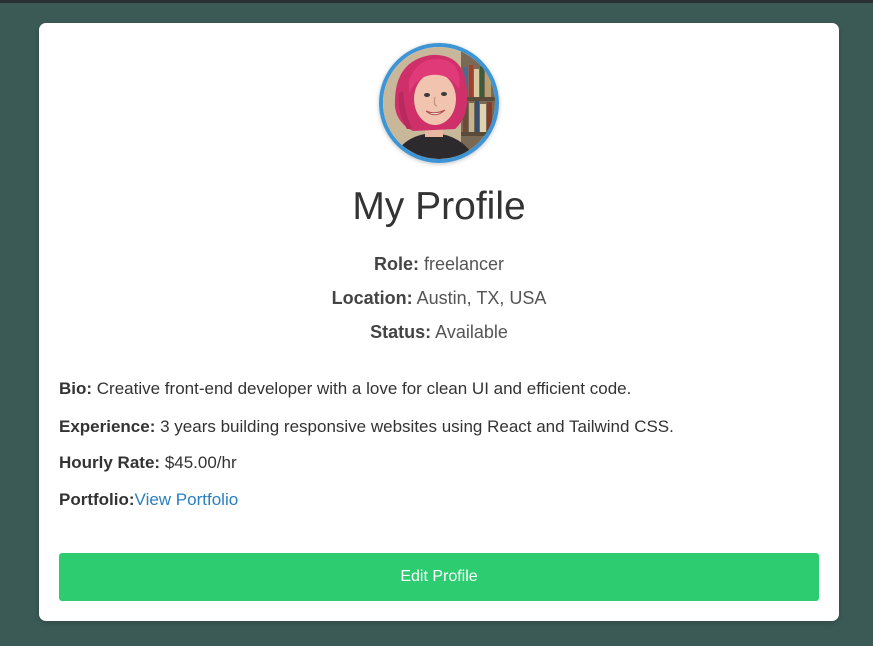 The height and width of the screenshot is (646, 873). What do you see at coordinates (481, 298) in the screenshot?
I see `location-value: Austin, TX, USA` at bounding box center [481, 298].